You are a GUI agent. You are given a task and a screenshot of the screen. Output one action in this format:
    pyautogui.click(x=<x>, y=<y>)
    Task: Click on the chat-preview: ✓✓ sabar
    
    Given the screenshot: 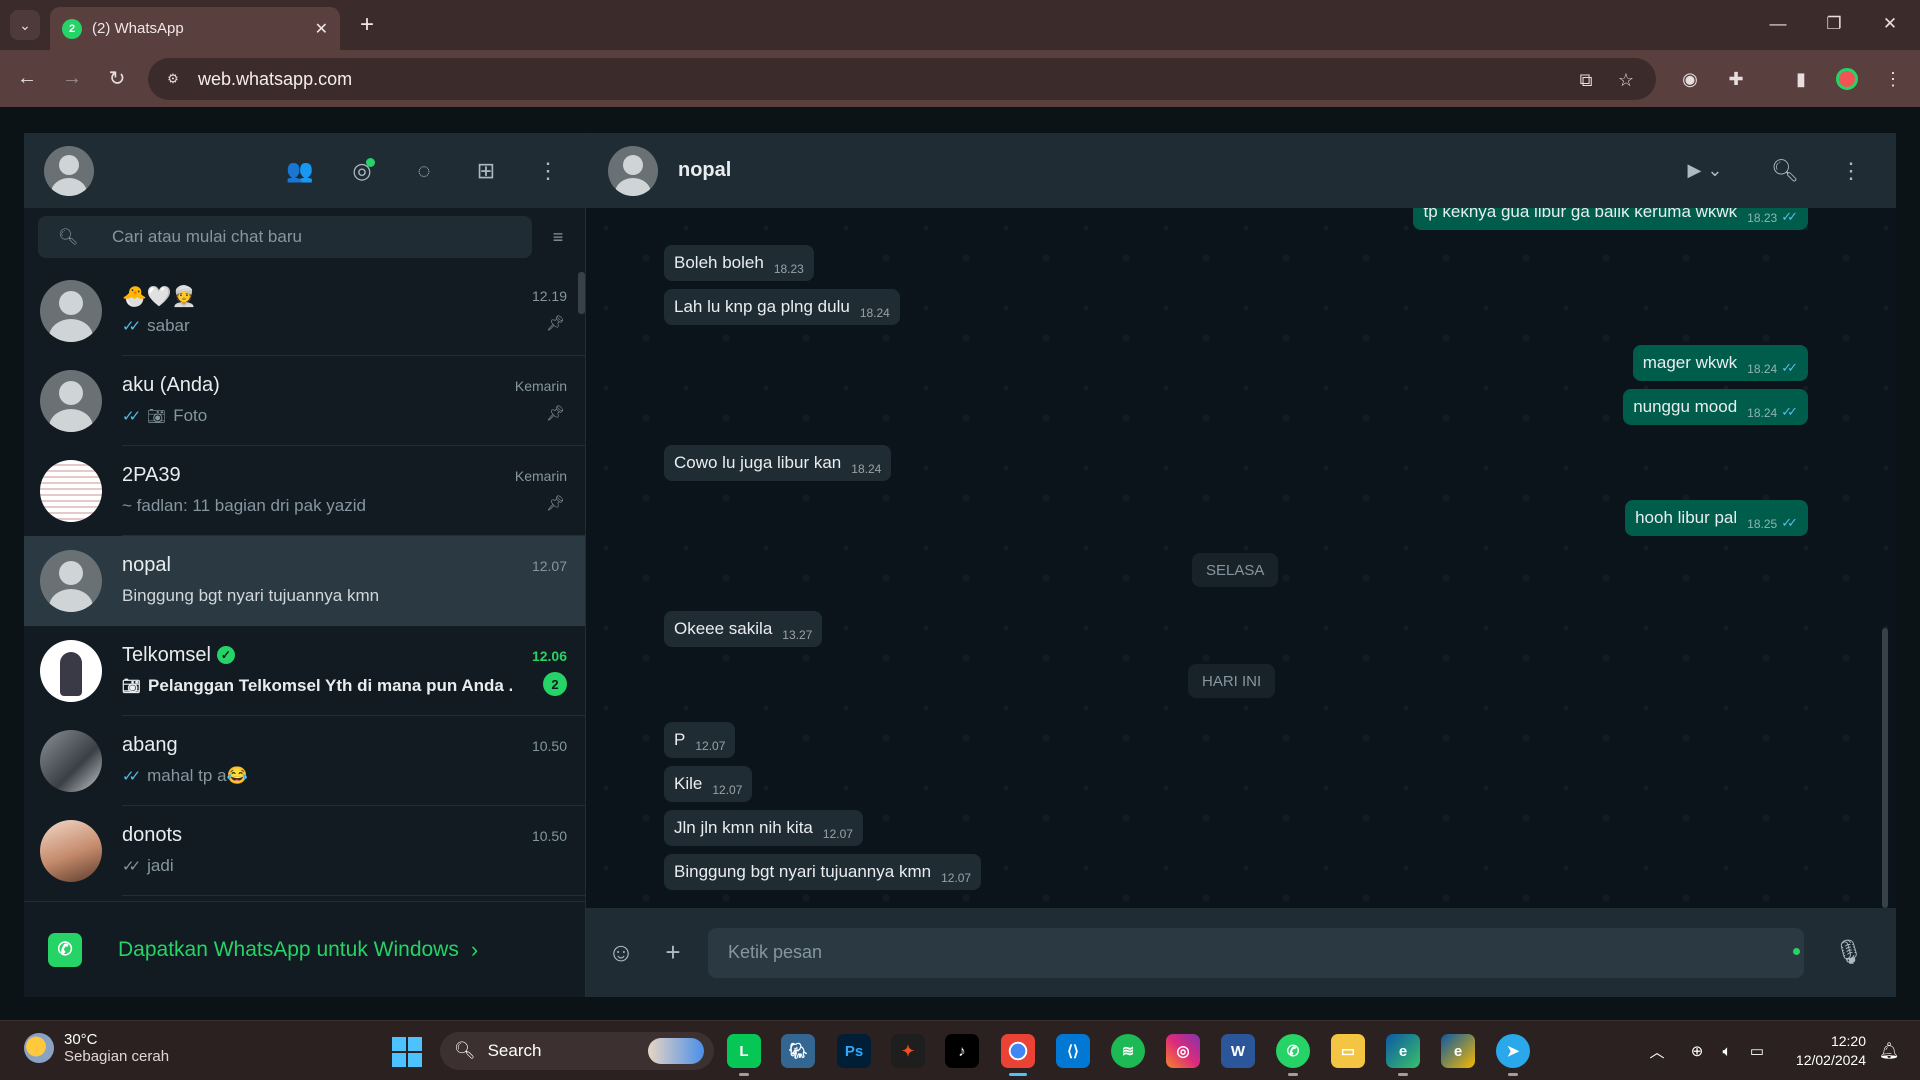 What is the action you would take?
    pyautogui.click(x=322, y=326)
    